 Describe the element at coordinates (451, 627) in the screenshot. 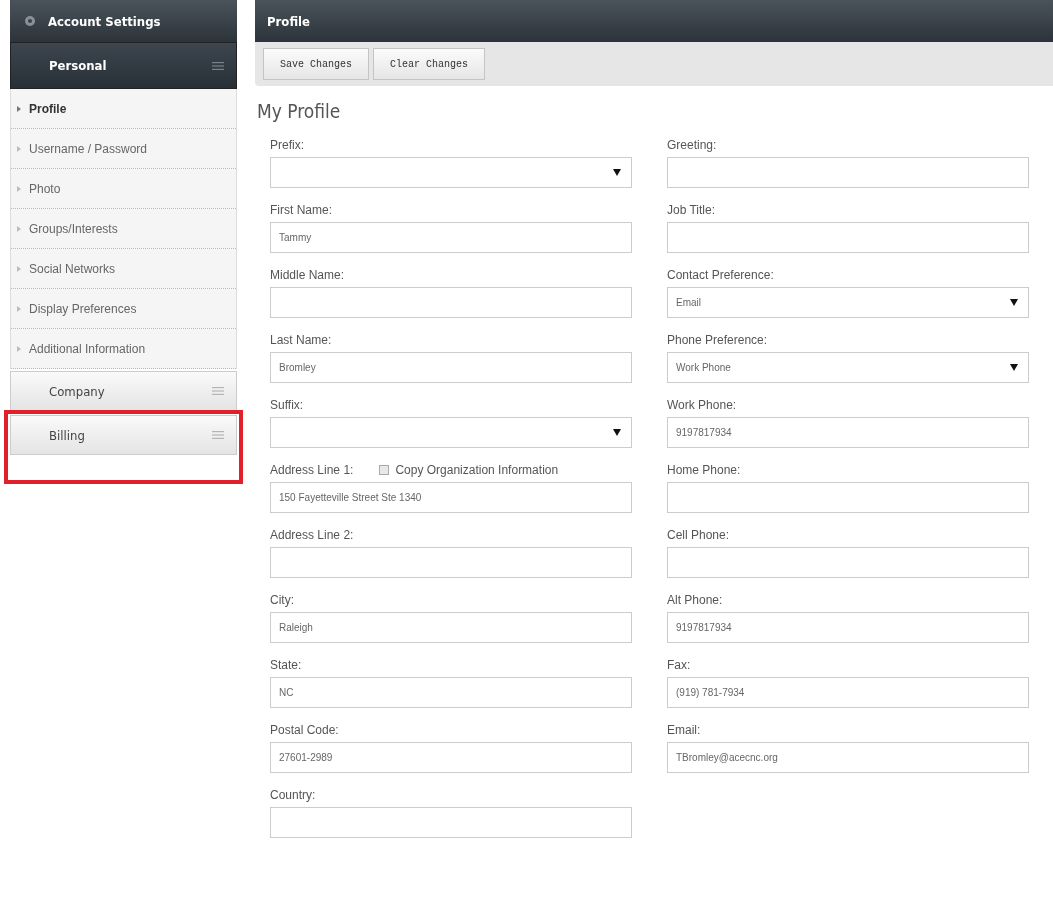

I see `input-field: Raleigh` at that location.